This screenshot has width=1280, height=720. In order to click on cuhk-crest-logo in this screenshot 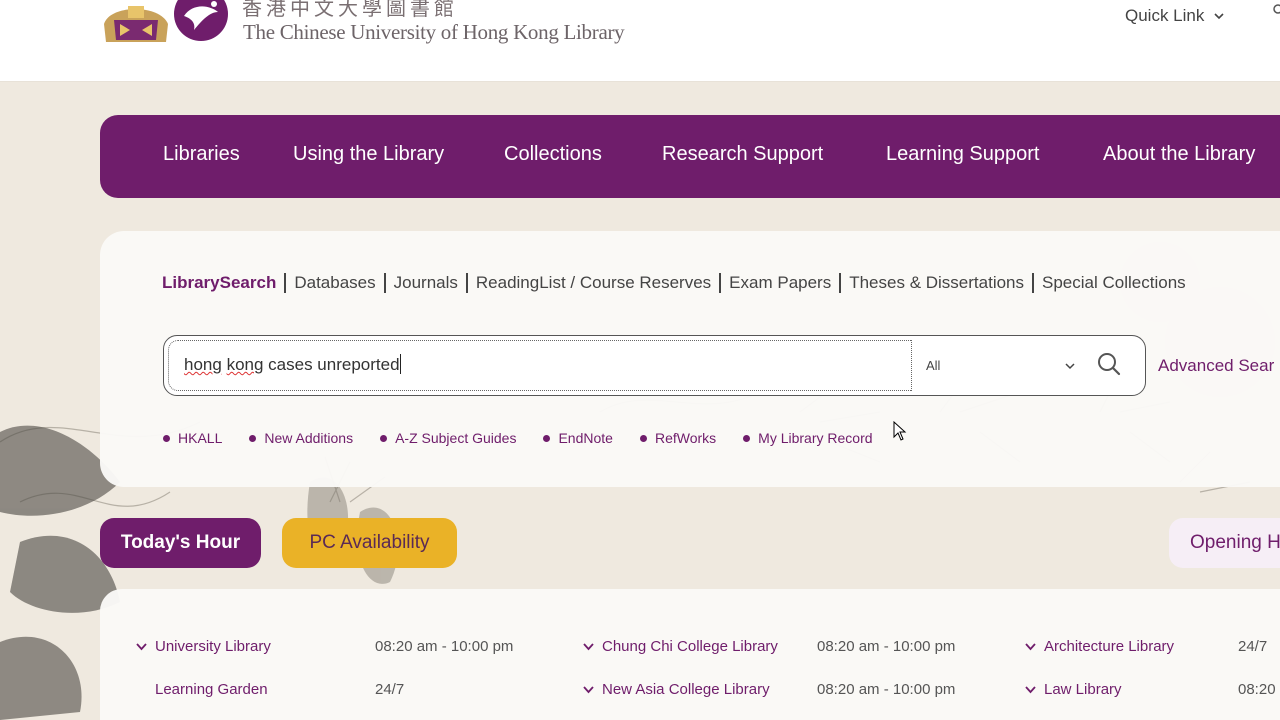, I will do `click(136, 22)`.